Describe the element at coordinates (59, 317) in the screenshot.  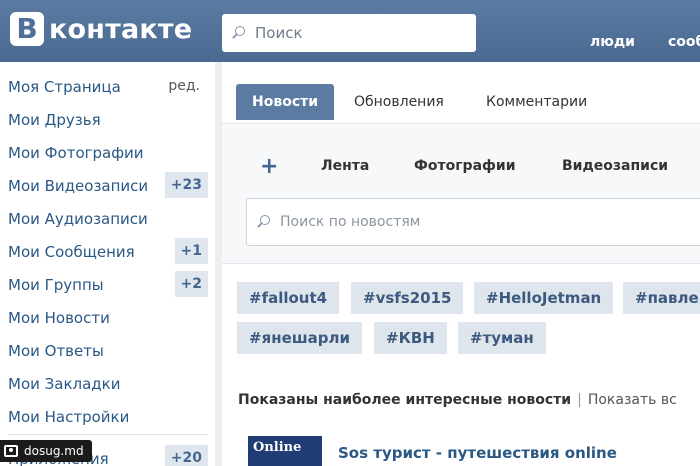
I see `sidebar-item-label: Мои Новости` at that location.